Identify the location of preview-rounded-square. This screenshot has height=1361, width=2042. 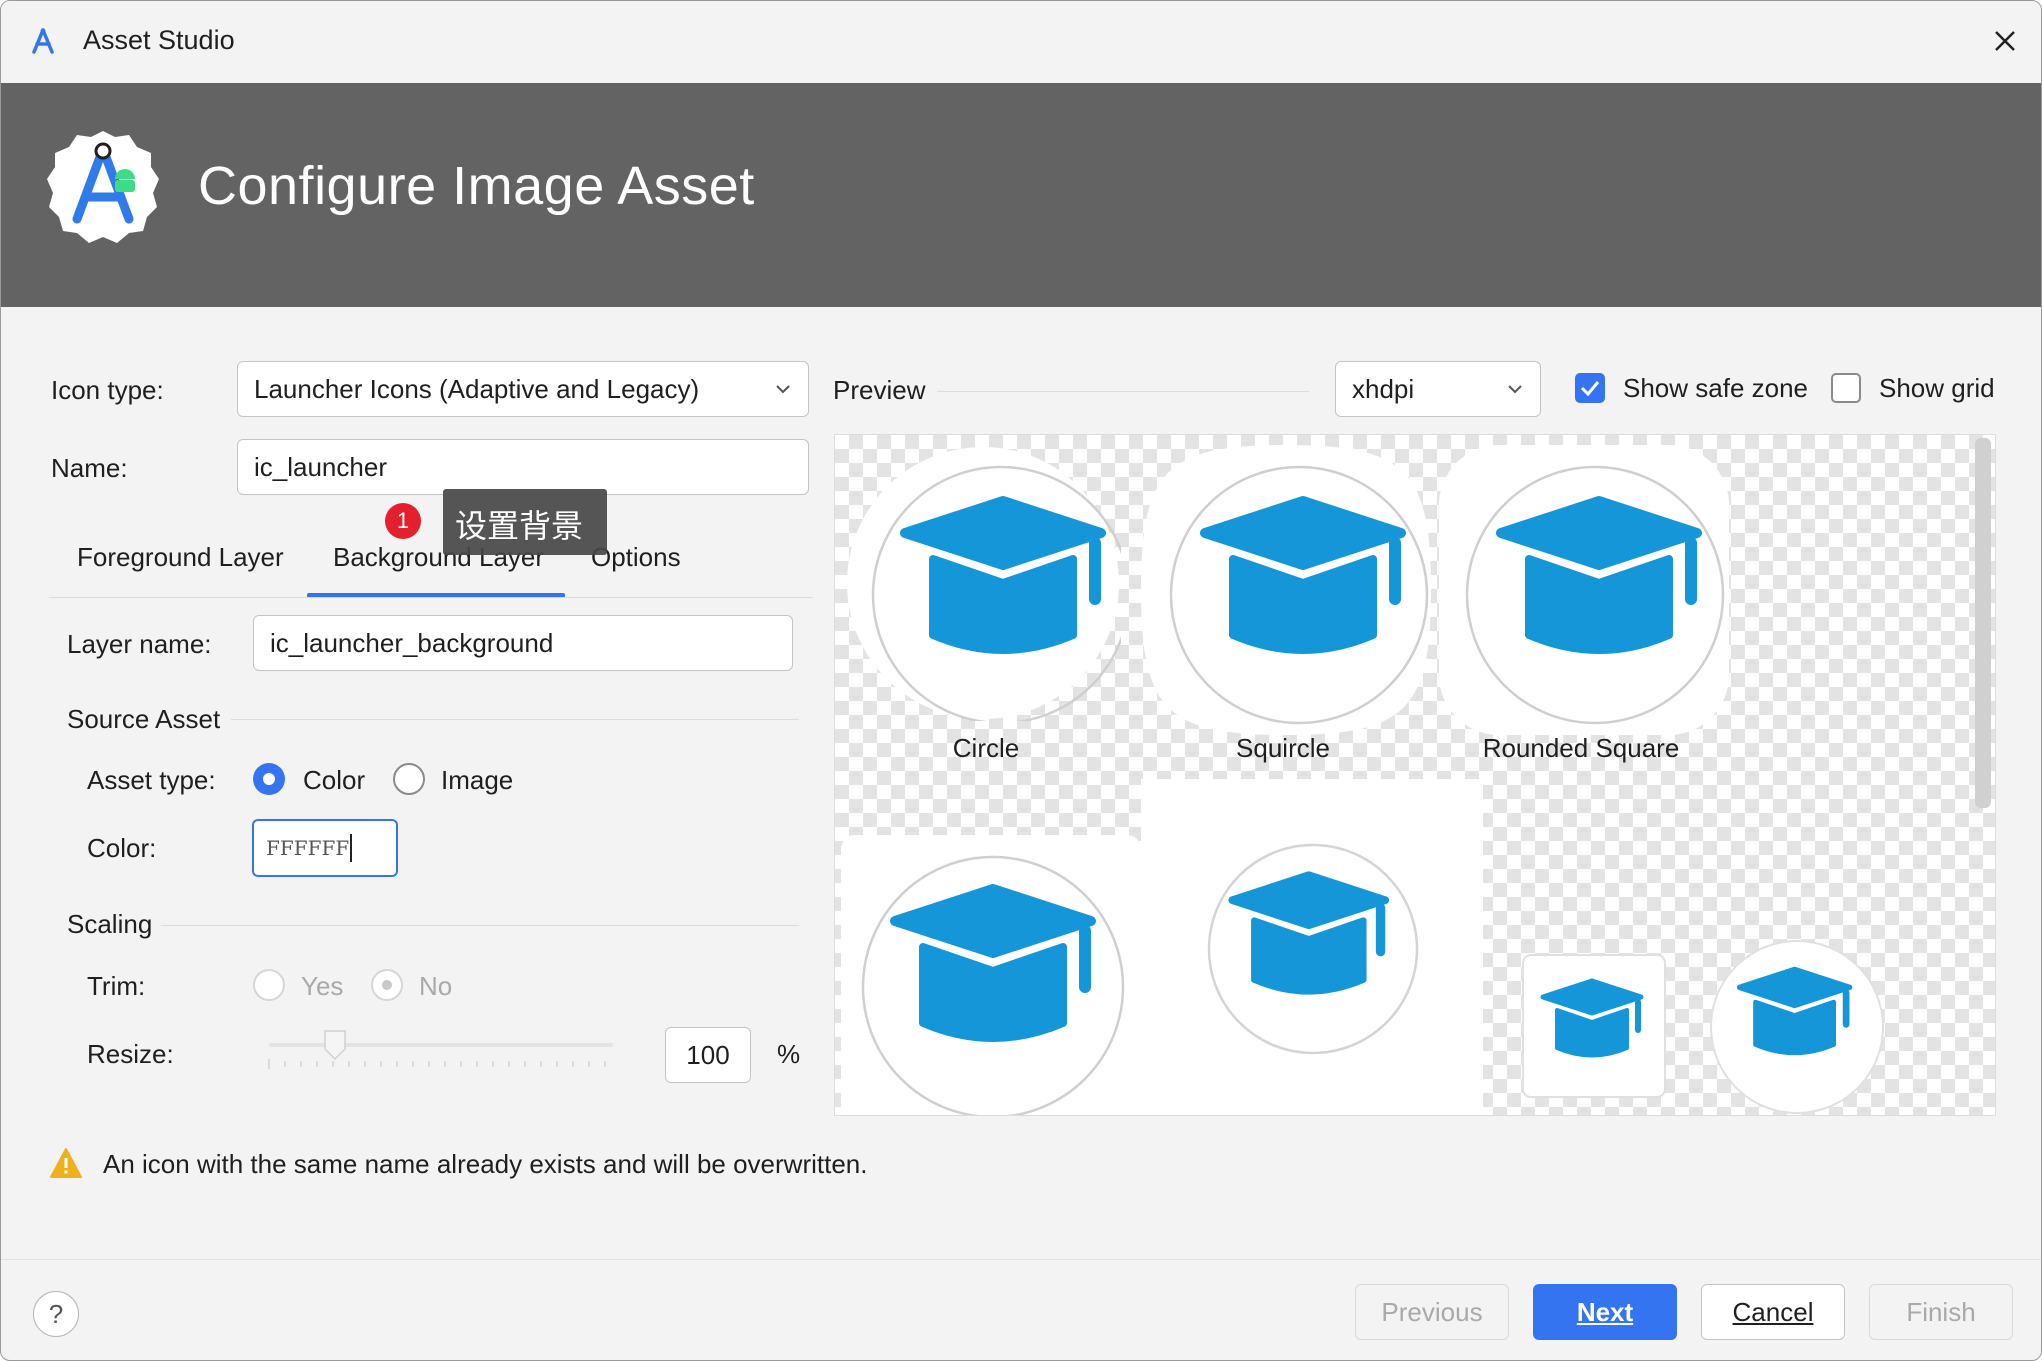
(1584, 590).